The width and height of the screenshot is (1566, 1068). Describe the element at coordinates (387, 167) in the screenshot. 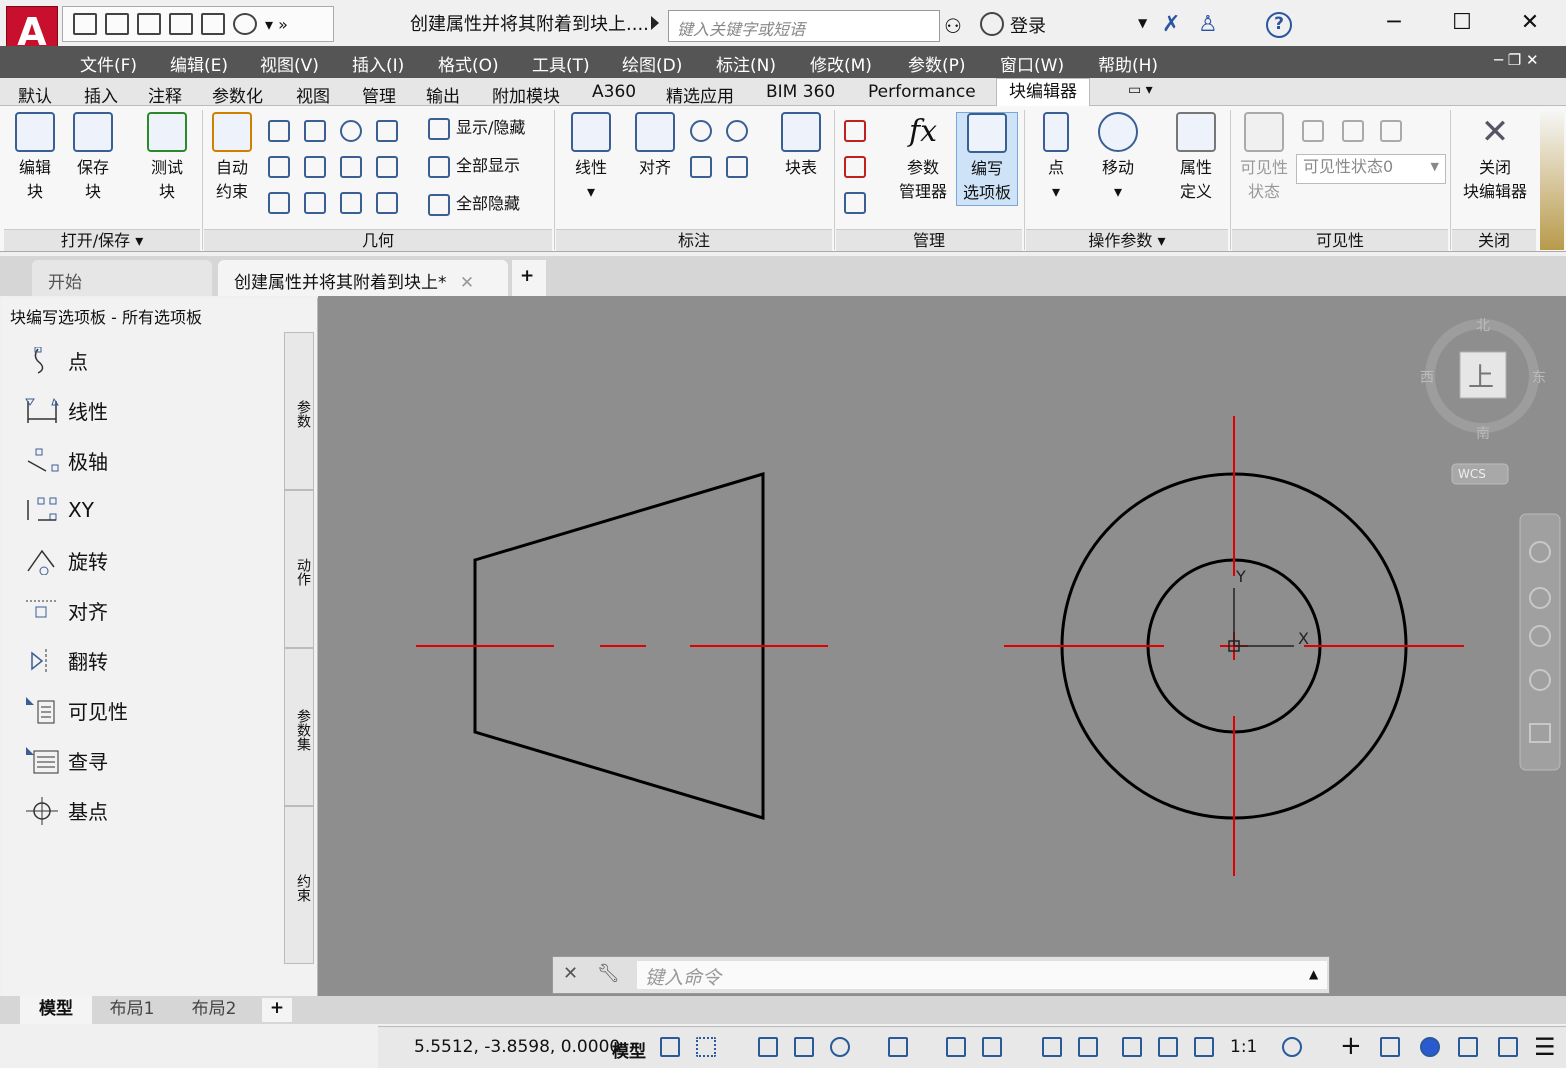

I see `vertical-icon` at that location.